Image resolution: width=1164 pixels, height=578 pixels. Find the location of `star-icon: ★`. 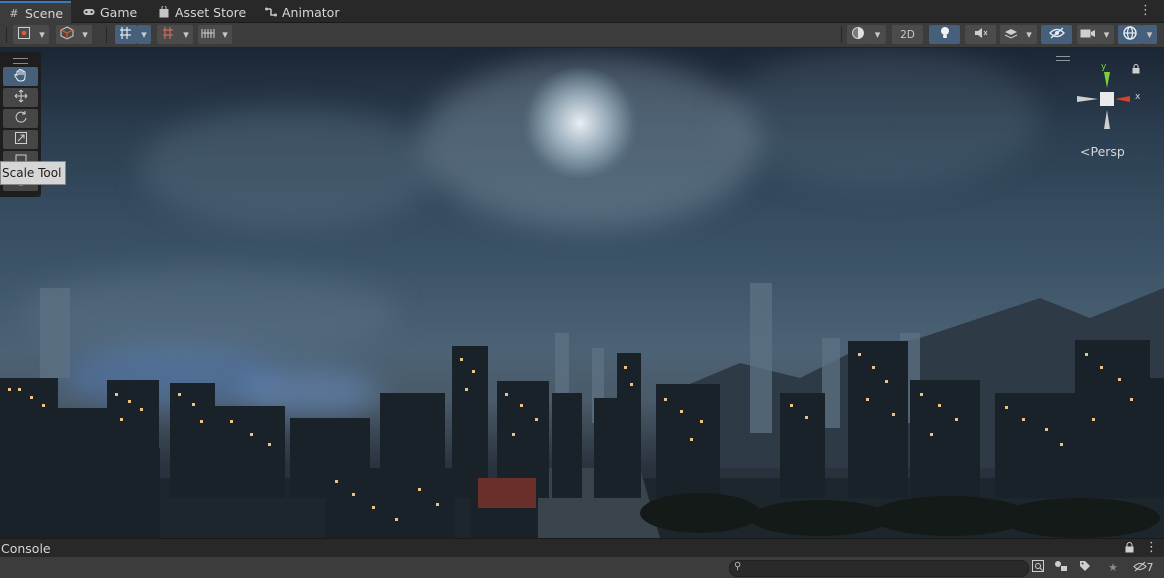

star-icon: ★ is located at coordinates (1113, 567).